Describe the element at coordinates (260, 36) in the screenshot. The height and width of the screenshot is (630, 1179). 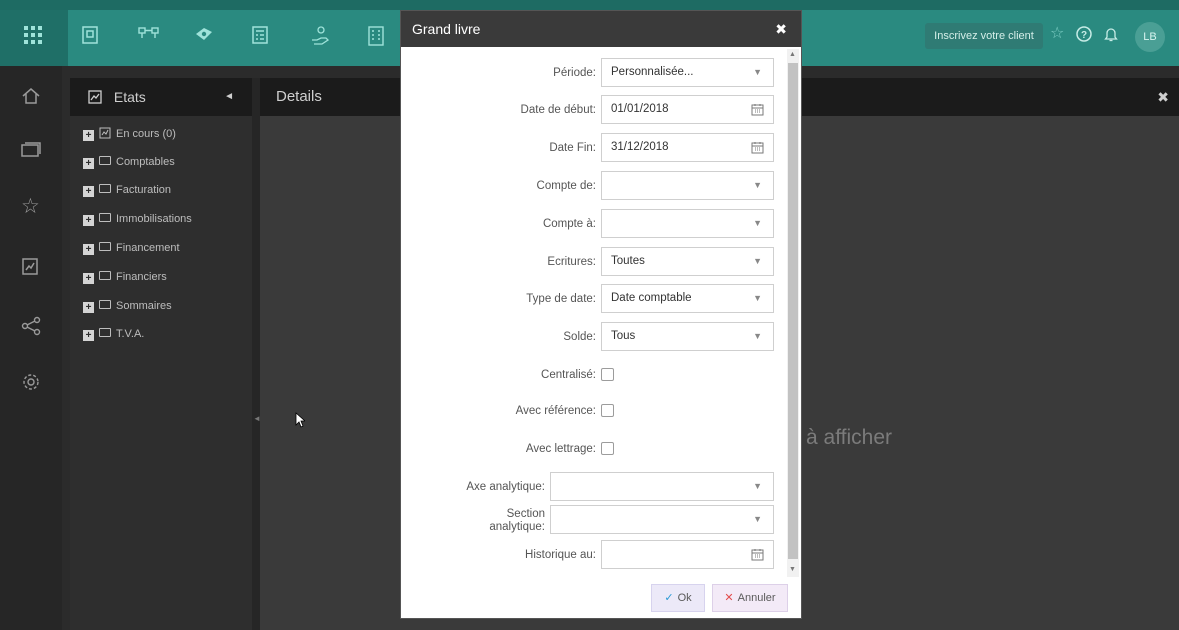
I see `calculator-icon` at that location.